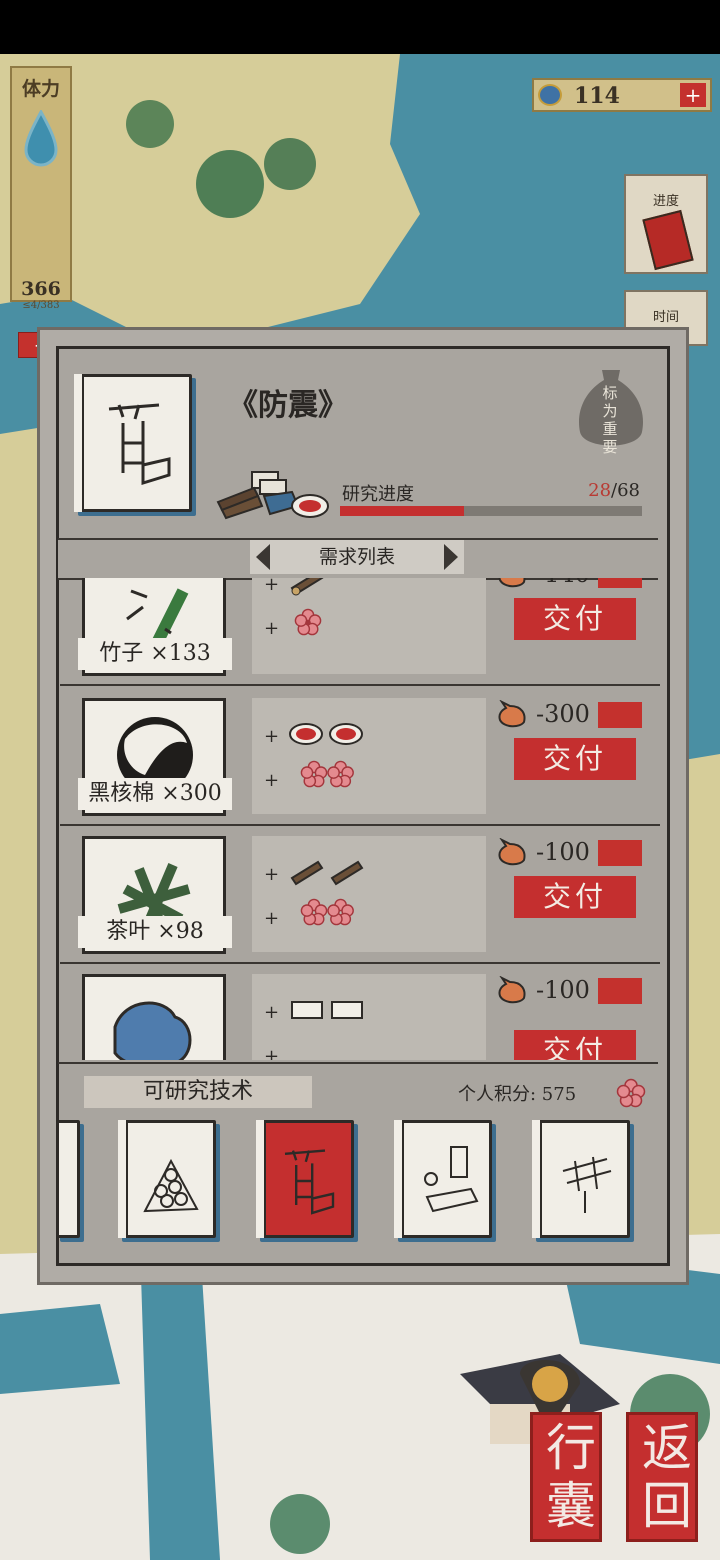 This screenshot has height=1560, width=720. Describe the element at coordinates (563, 583) in the screenshot. I see `reward-value: -140` at that location.